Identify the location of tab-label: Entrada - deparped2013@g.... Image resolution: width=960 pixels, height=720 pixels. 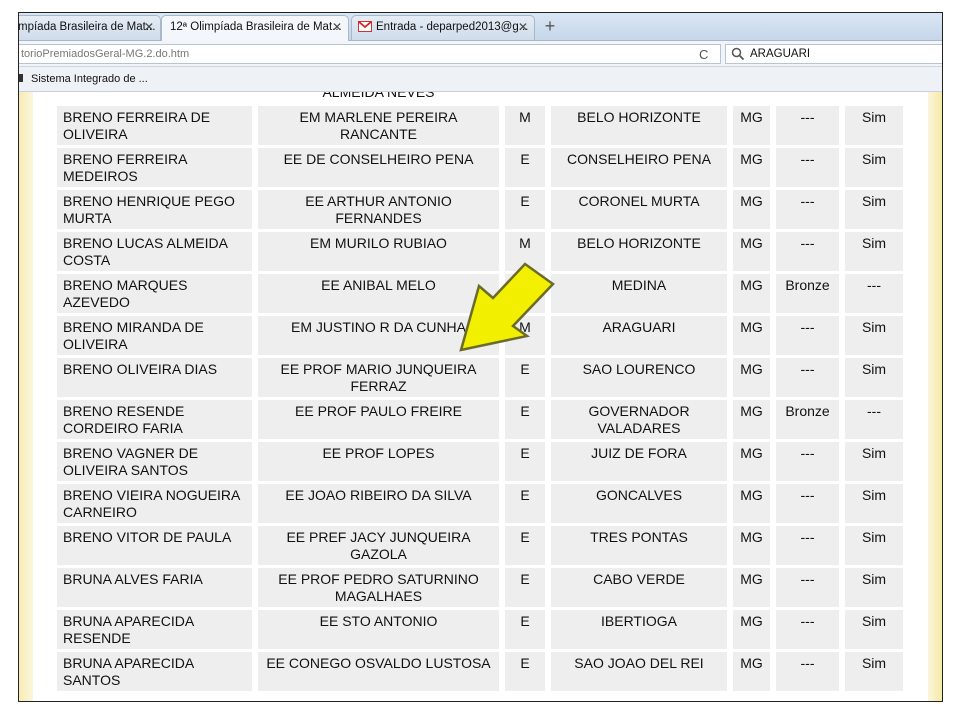
(452, 27).